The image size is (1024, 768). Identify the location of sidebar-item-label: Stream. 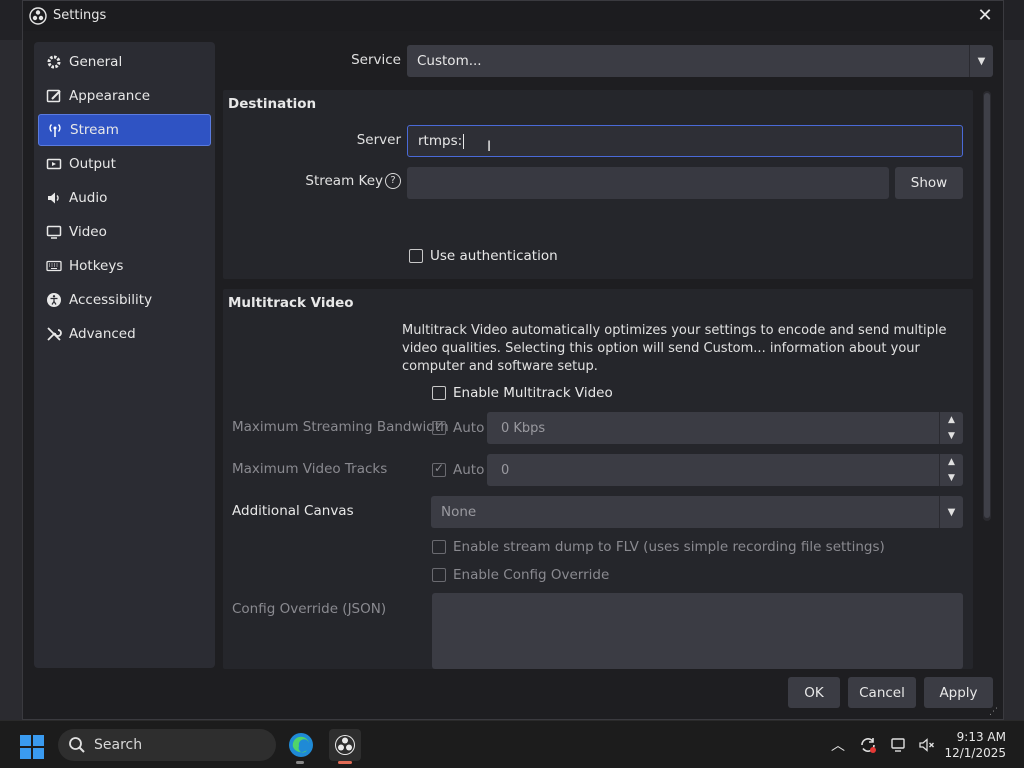
(94, 130).